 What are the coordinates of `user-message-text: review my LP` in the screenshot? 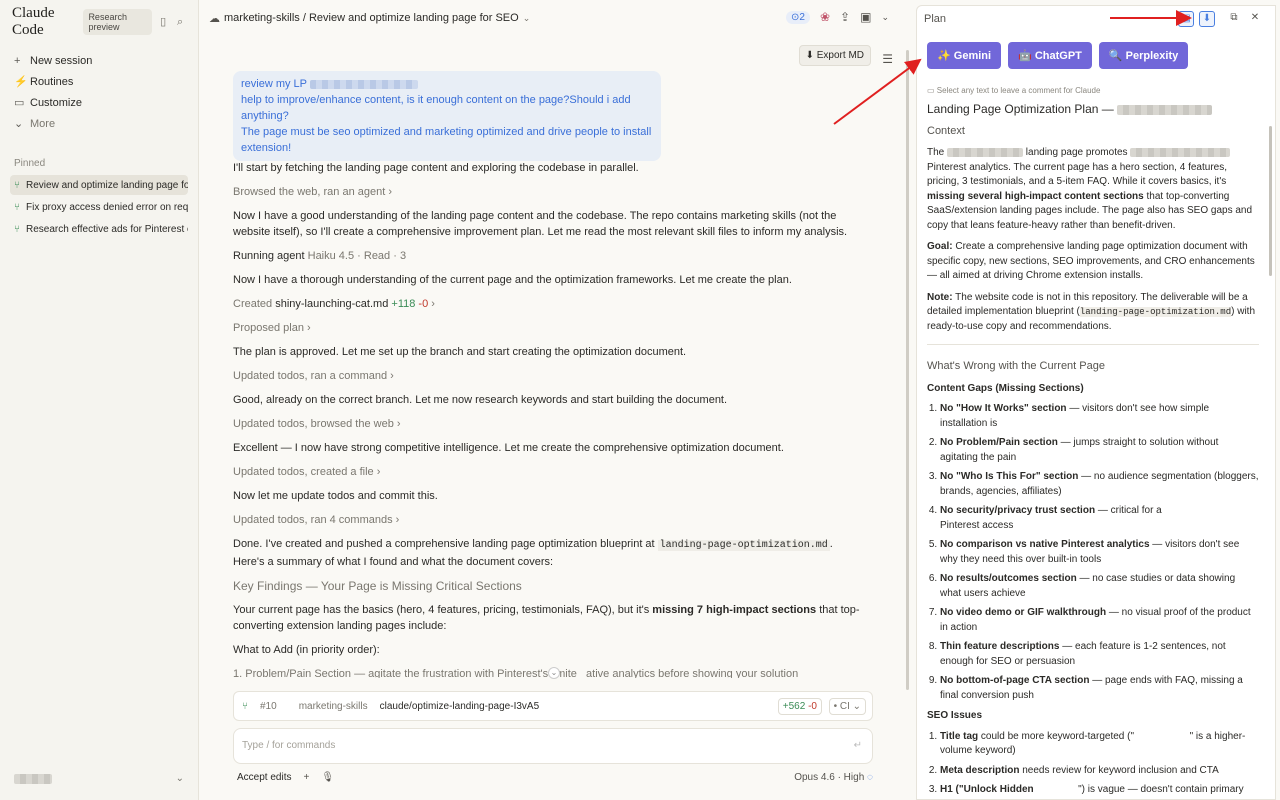 It's located at (274, 84).